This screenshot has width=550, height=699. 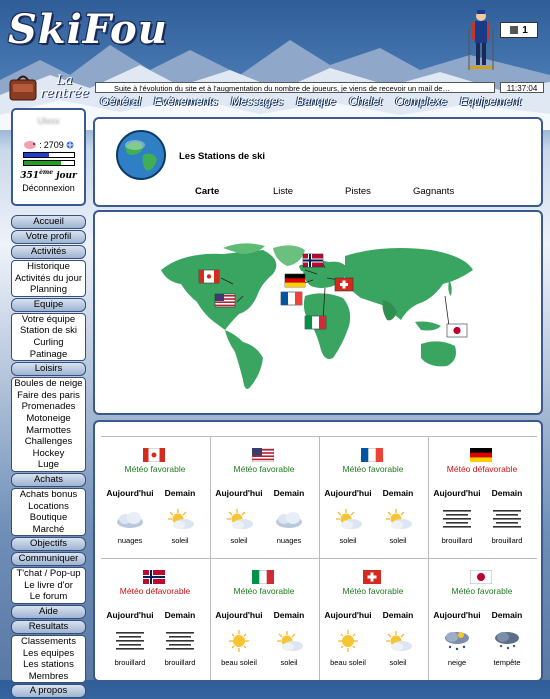 What do you see at coordinates (48, 320) in the screenshot?
I see `sidebar-item: Votre équipe` at bounding box center [48, 320].